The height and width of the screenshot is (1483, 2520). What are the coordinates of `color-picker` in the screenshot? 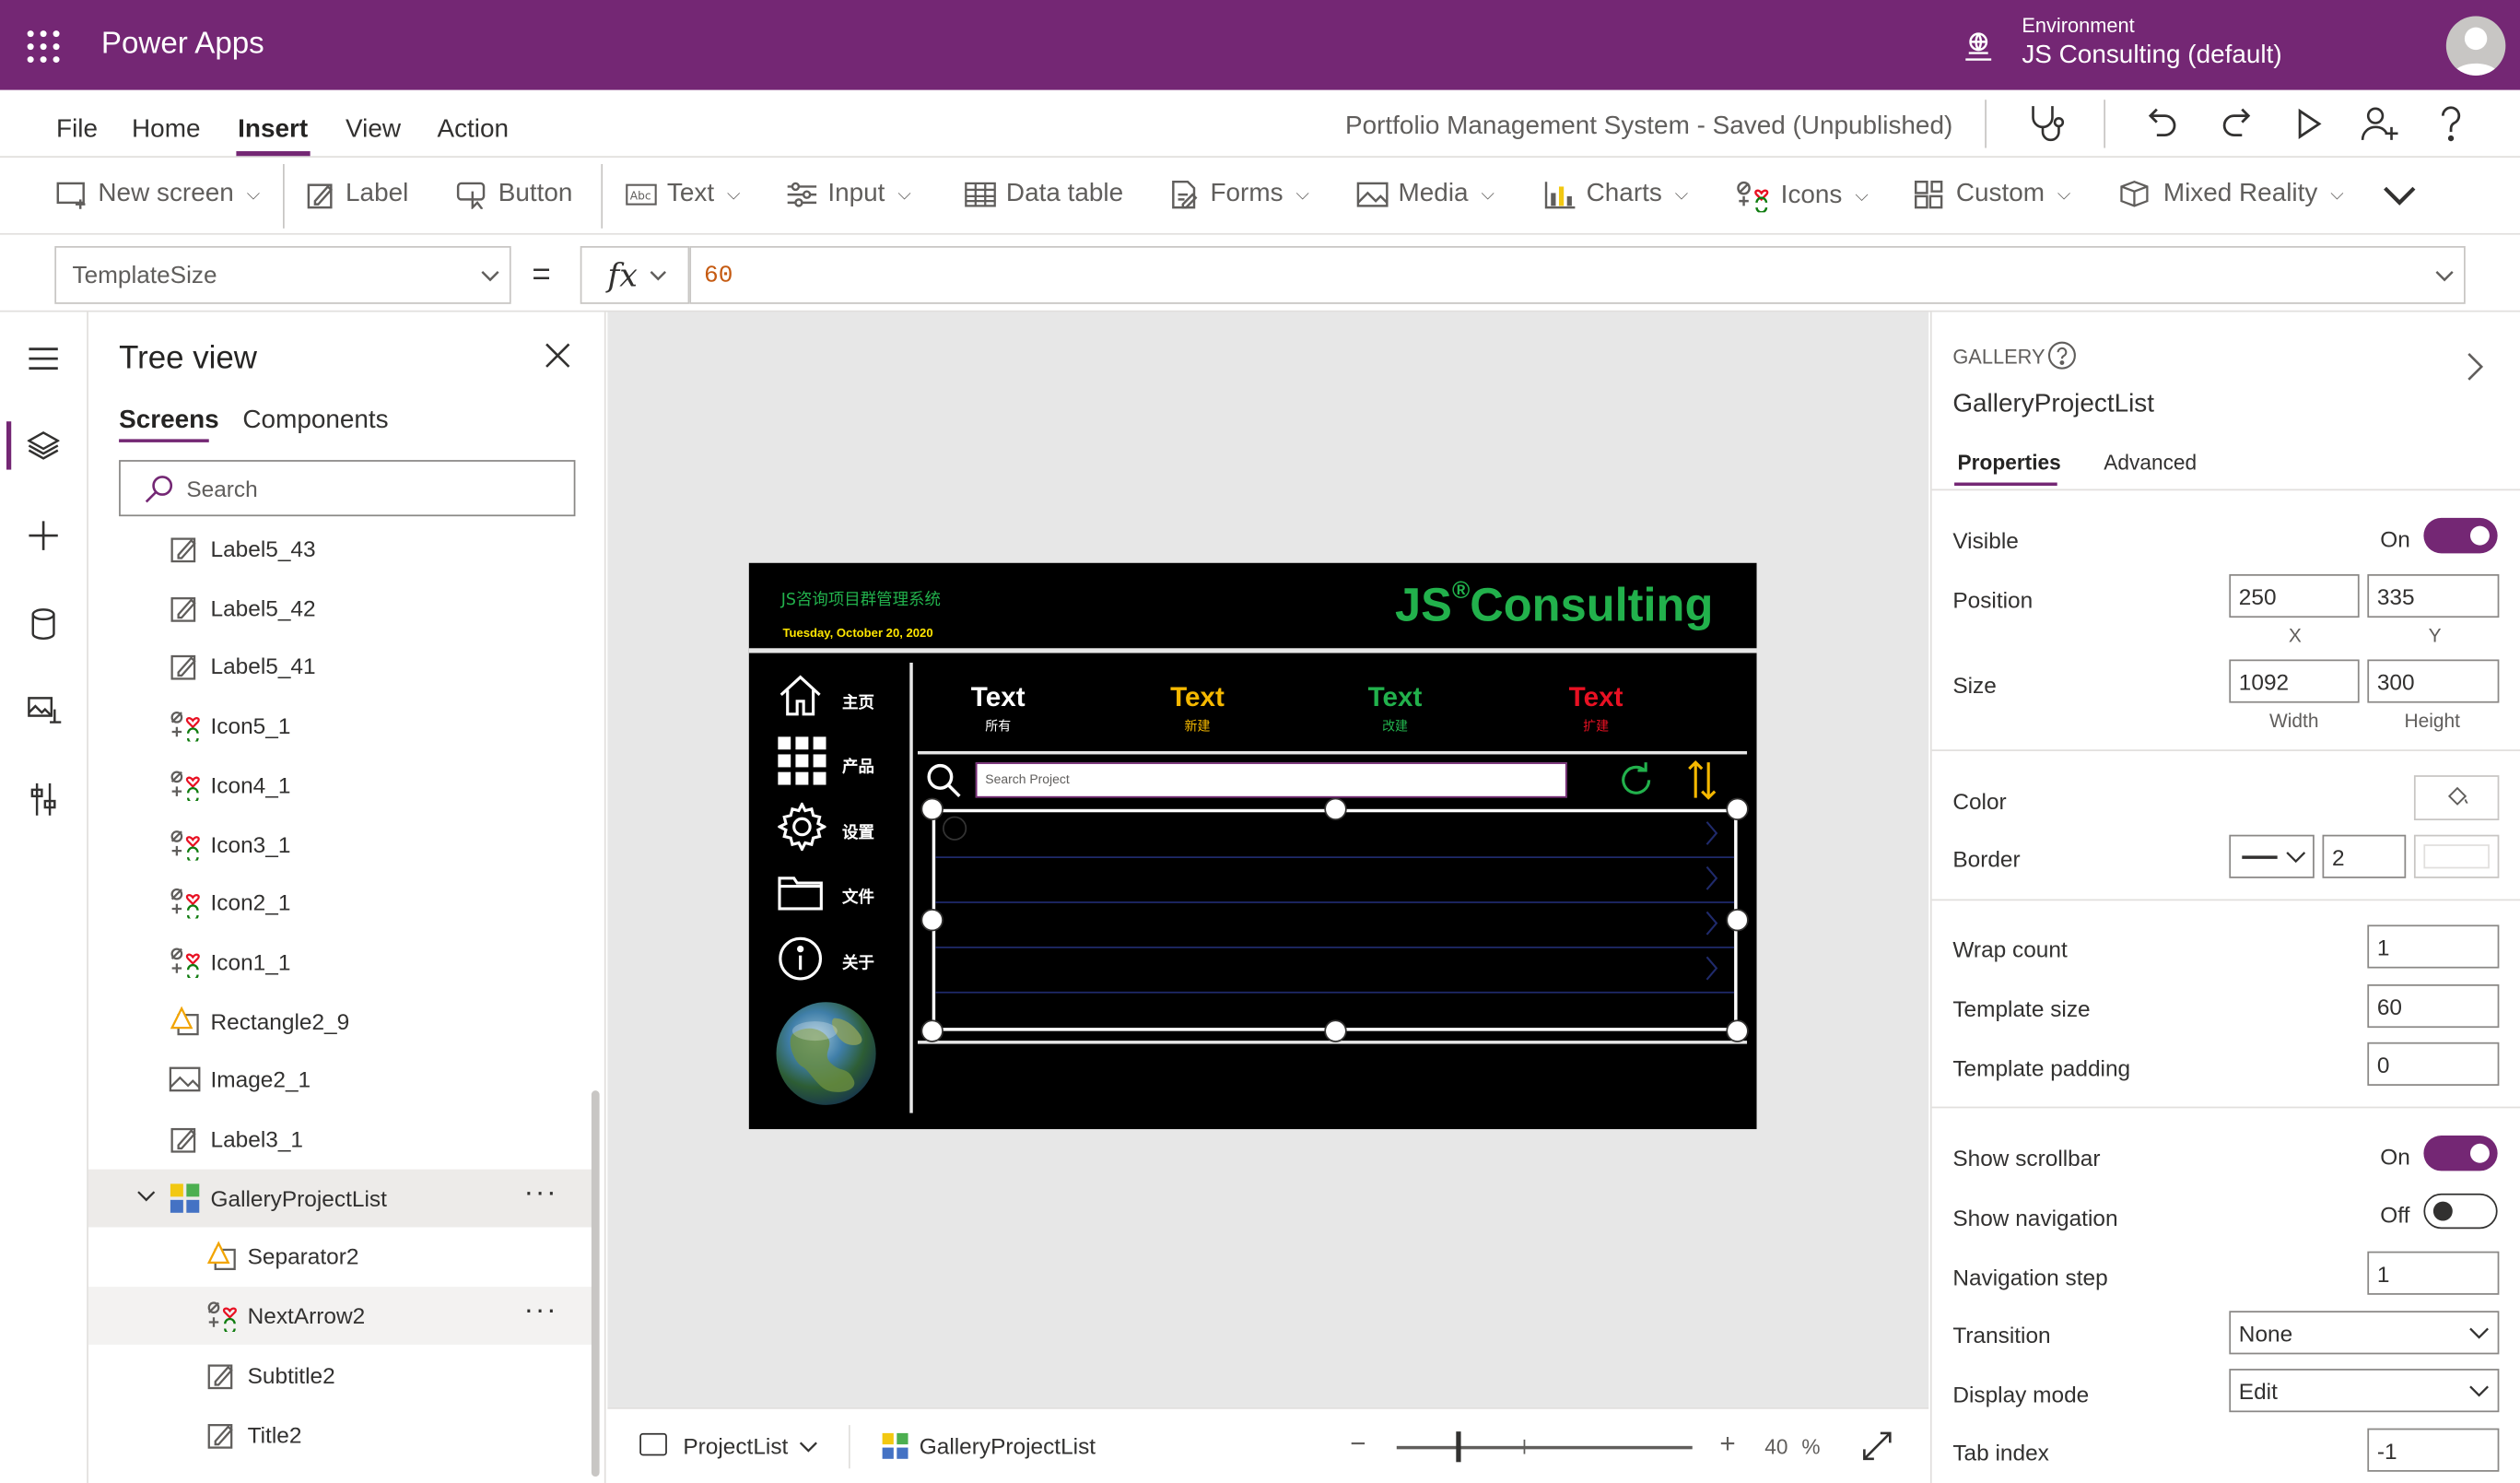 It's located at (2456, 798).